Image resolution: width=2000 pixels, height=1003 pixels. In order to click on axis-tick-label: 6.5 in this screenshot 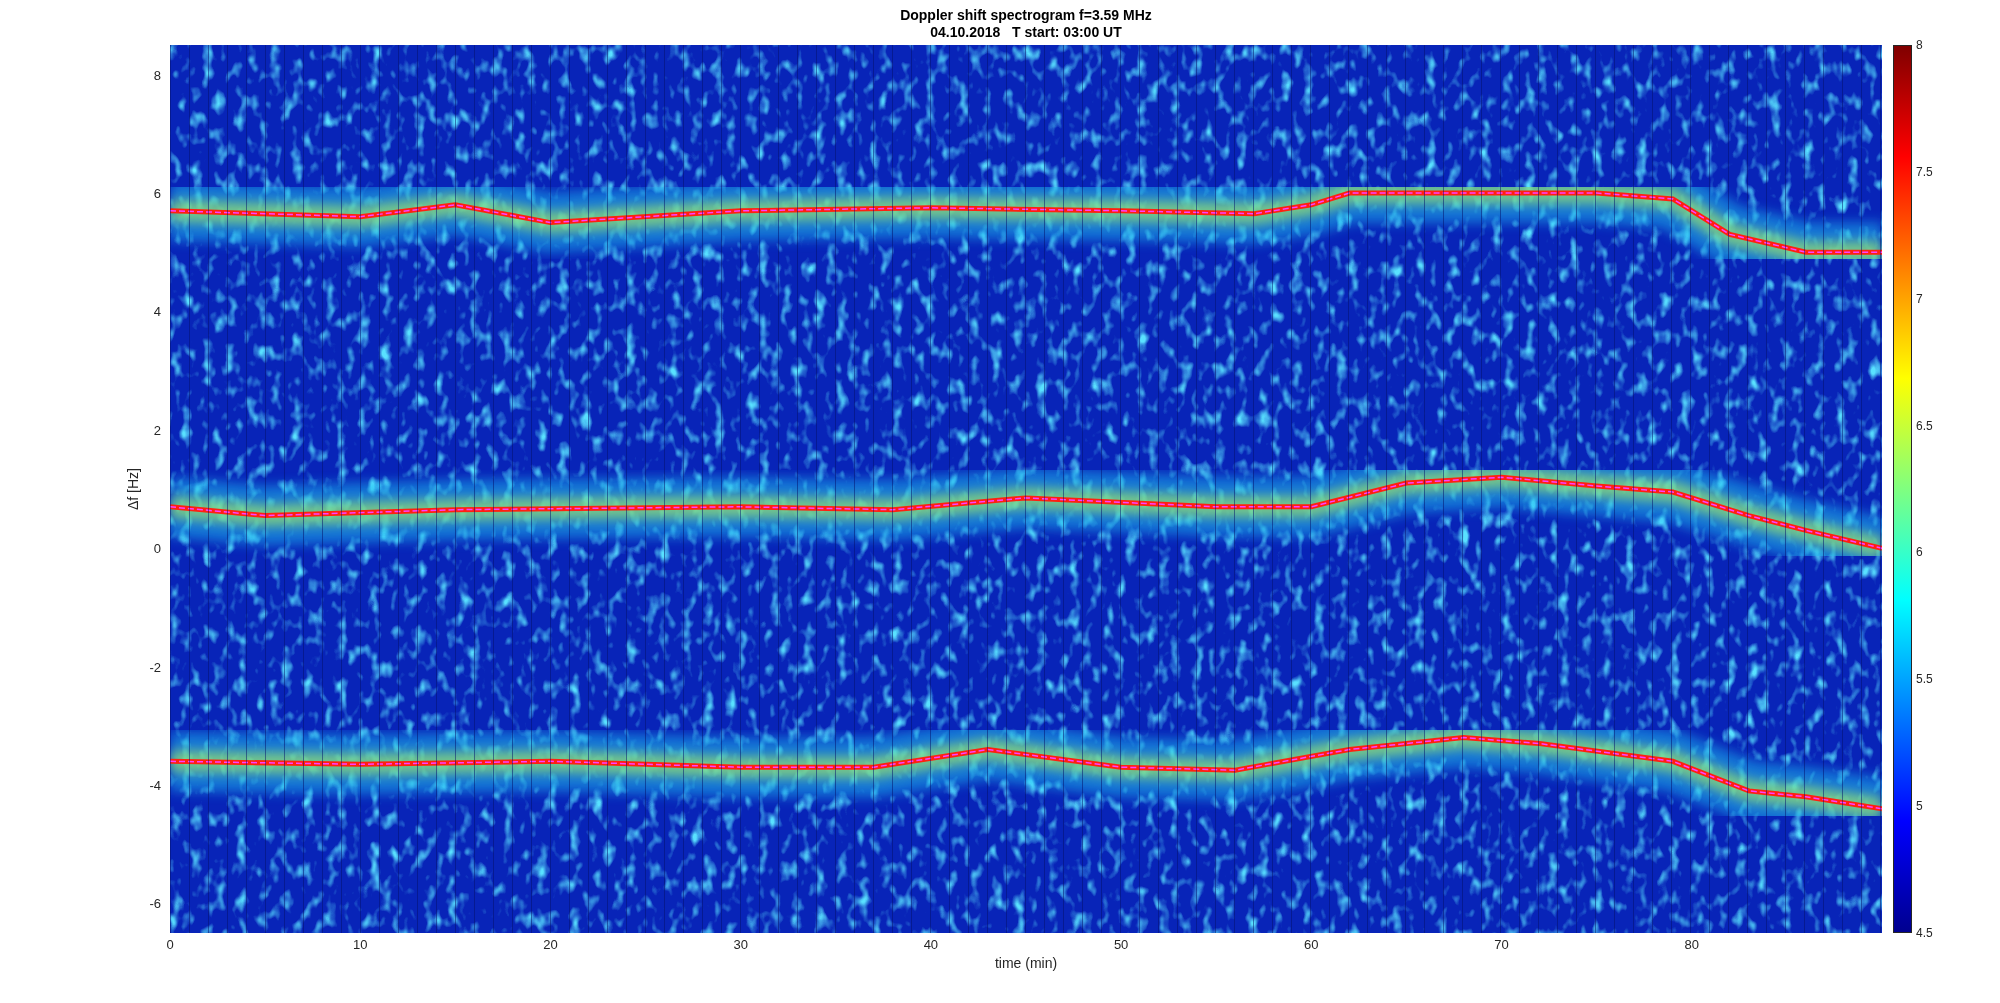, I will do `click(1924, 425)`.